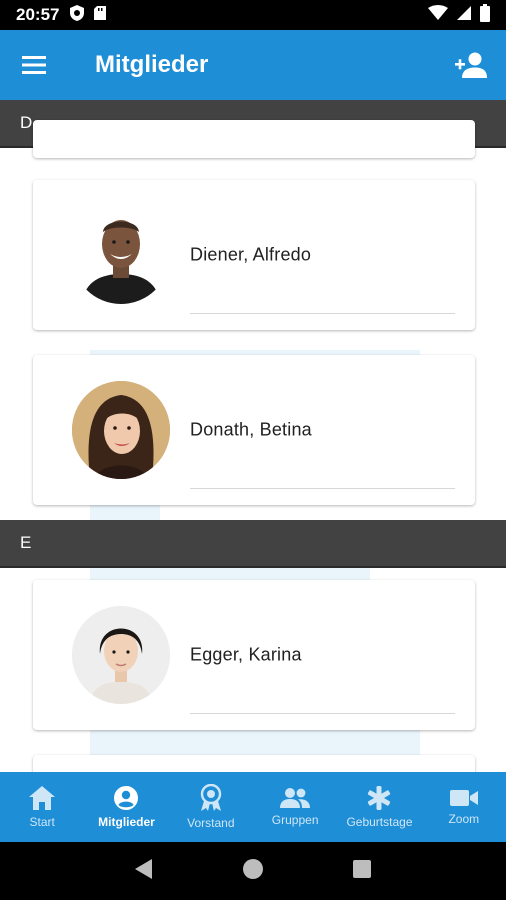 The height and width of the screenshot is (900, 506). I want to click on status-bar: 20:57, so click(253, 15).